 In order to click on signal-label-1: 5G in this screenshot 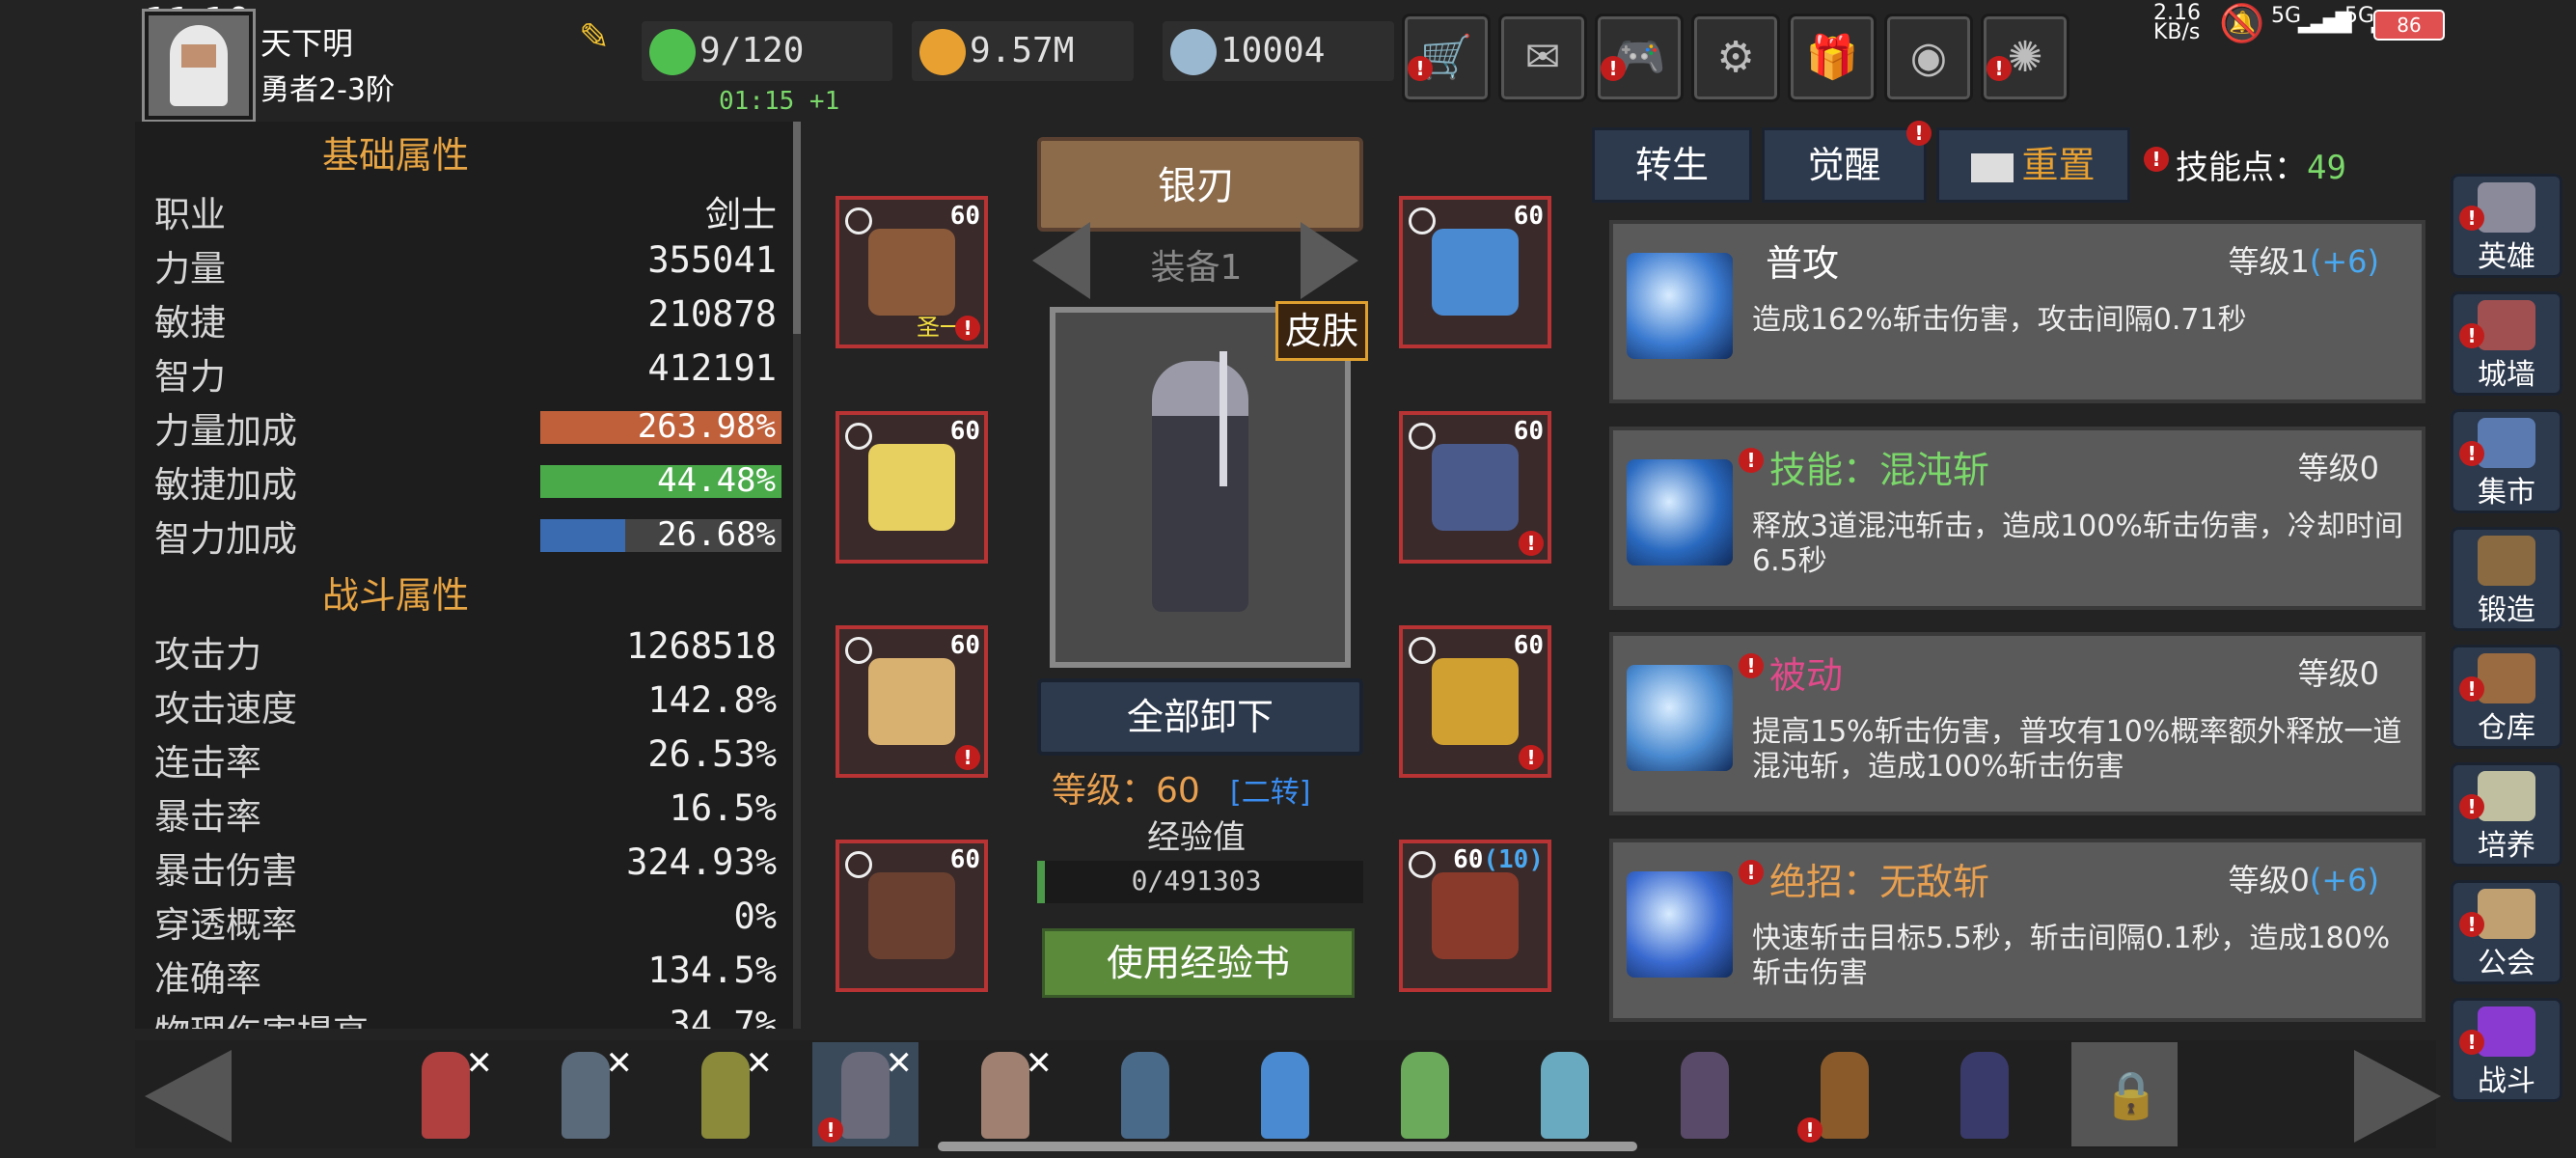, I will do `click(2286, 16)`.